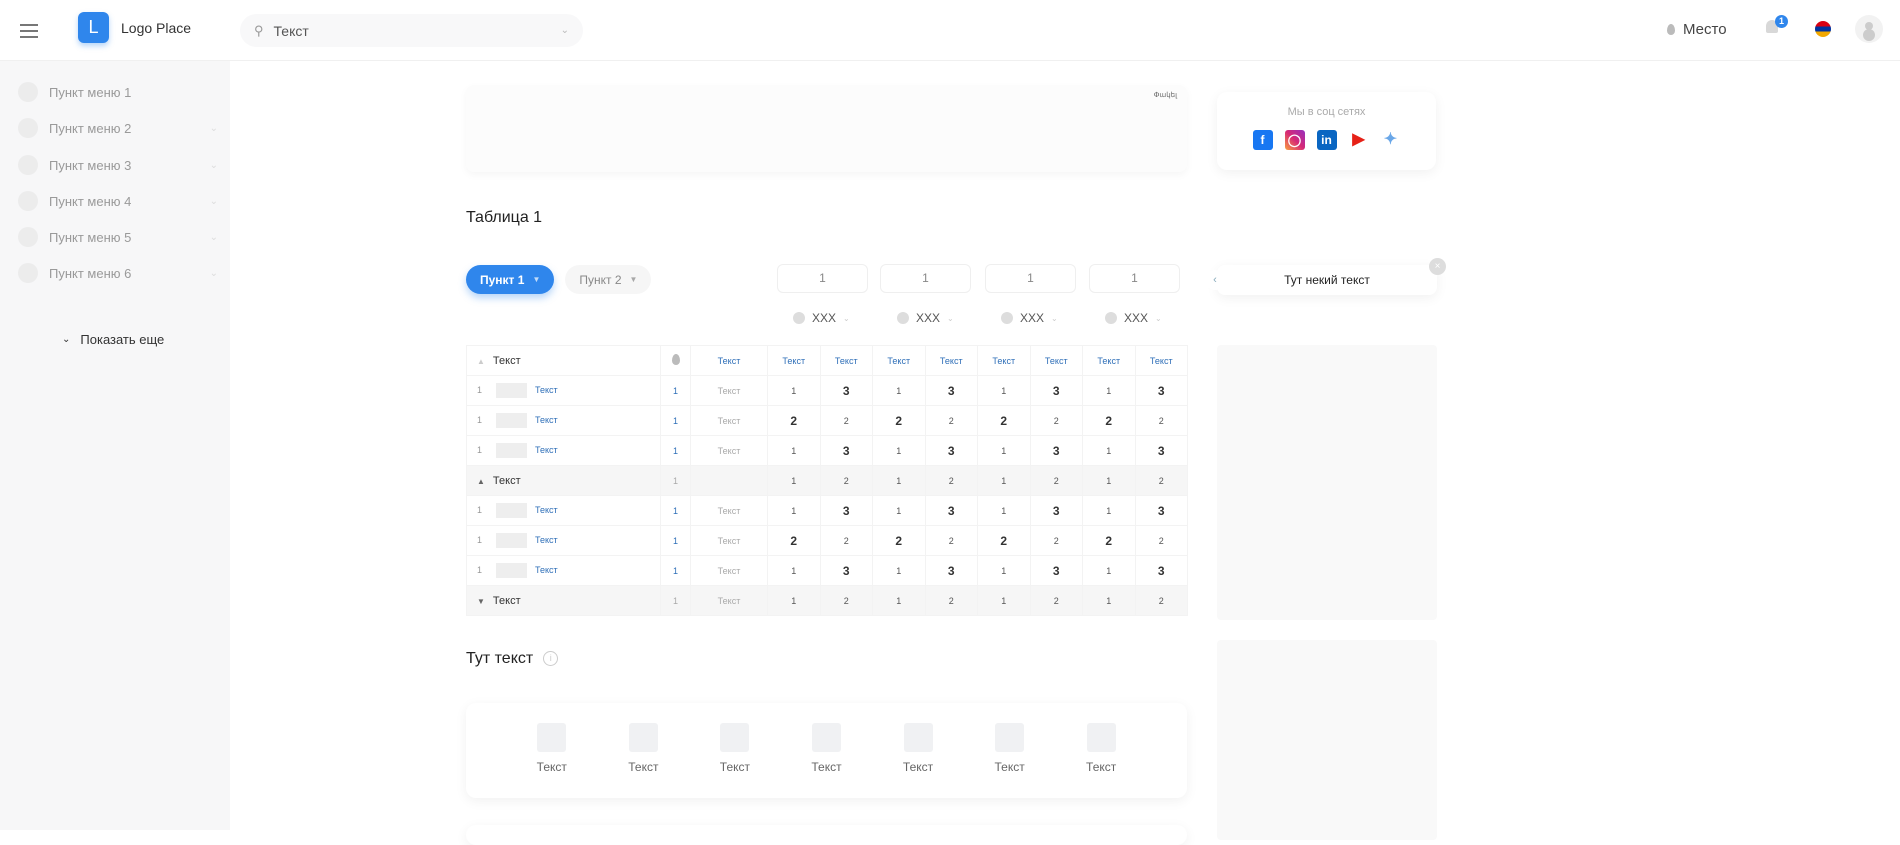 This screenshot has height=845, width=1900. Describe the element at coordinates (563, 360) in the screenshot. I see `header-name-cell: ▲ Текст` at that location.